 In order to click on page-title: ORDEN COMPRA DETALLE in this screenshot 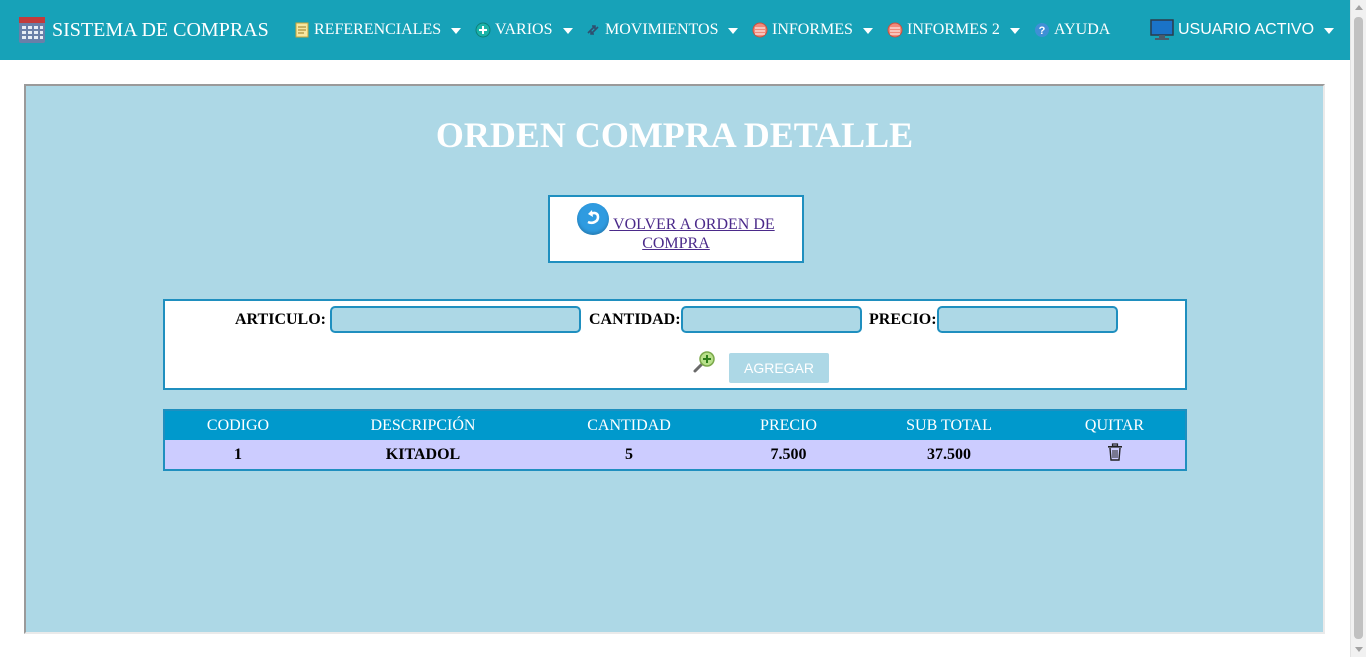, I will do `click(674, 135)`.